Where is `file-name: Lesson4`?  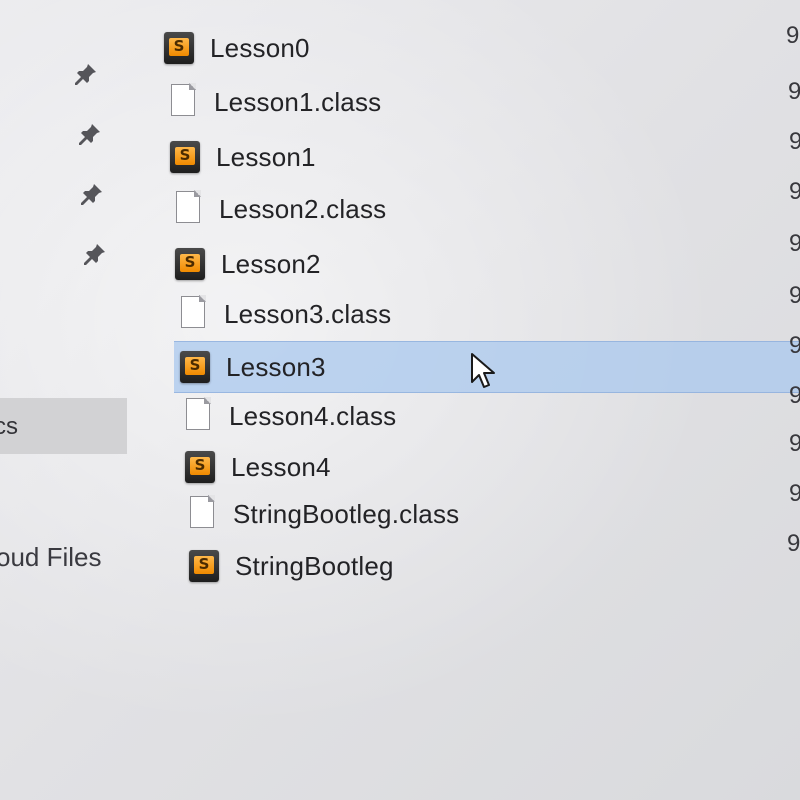
file-name: Lesson4 is located at coordinates (281, 466).